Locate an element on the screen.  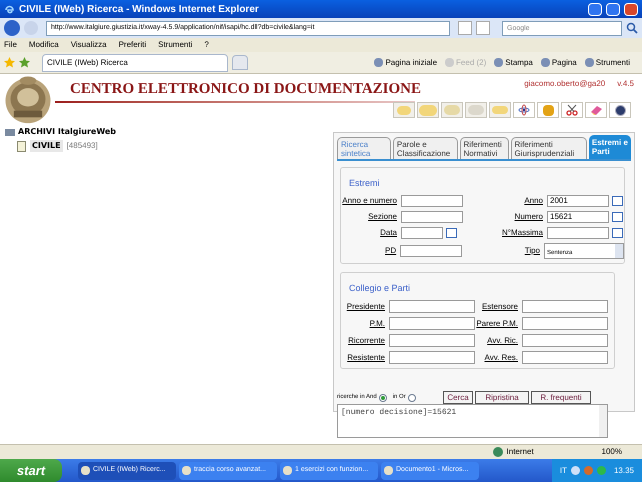
menu-item: Strumenti is located at coordinates (175, 45).